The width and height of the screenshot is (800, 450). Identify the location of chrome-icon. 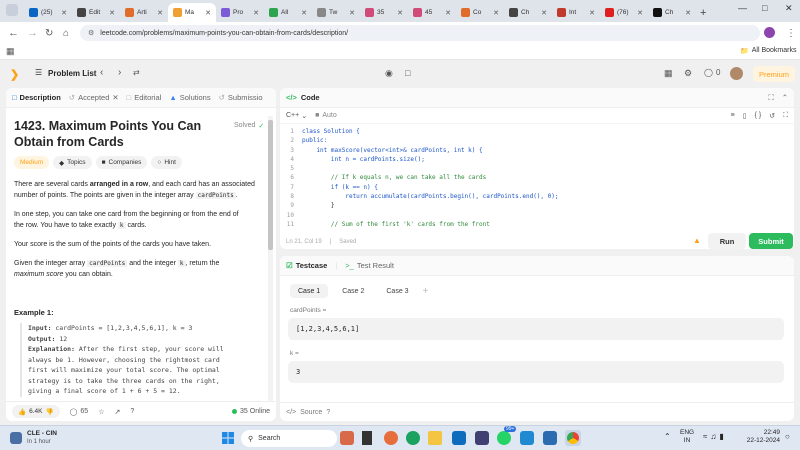
(573, 438).